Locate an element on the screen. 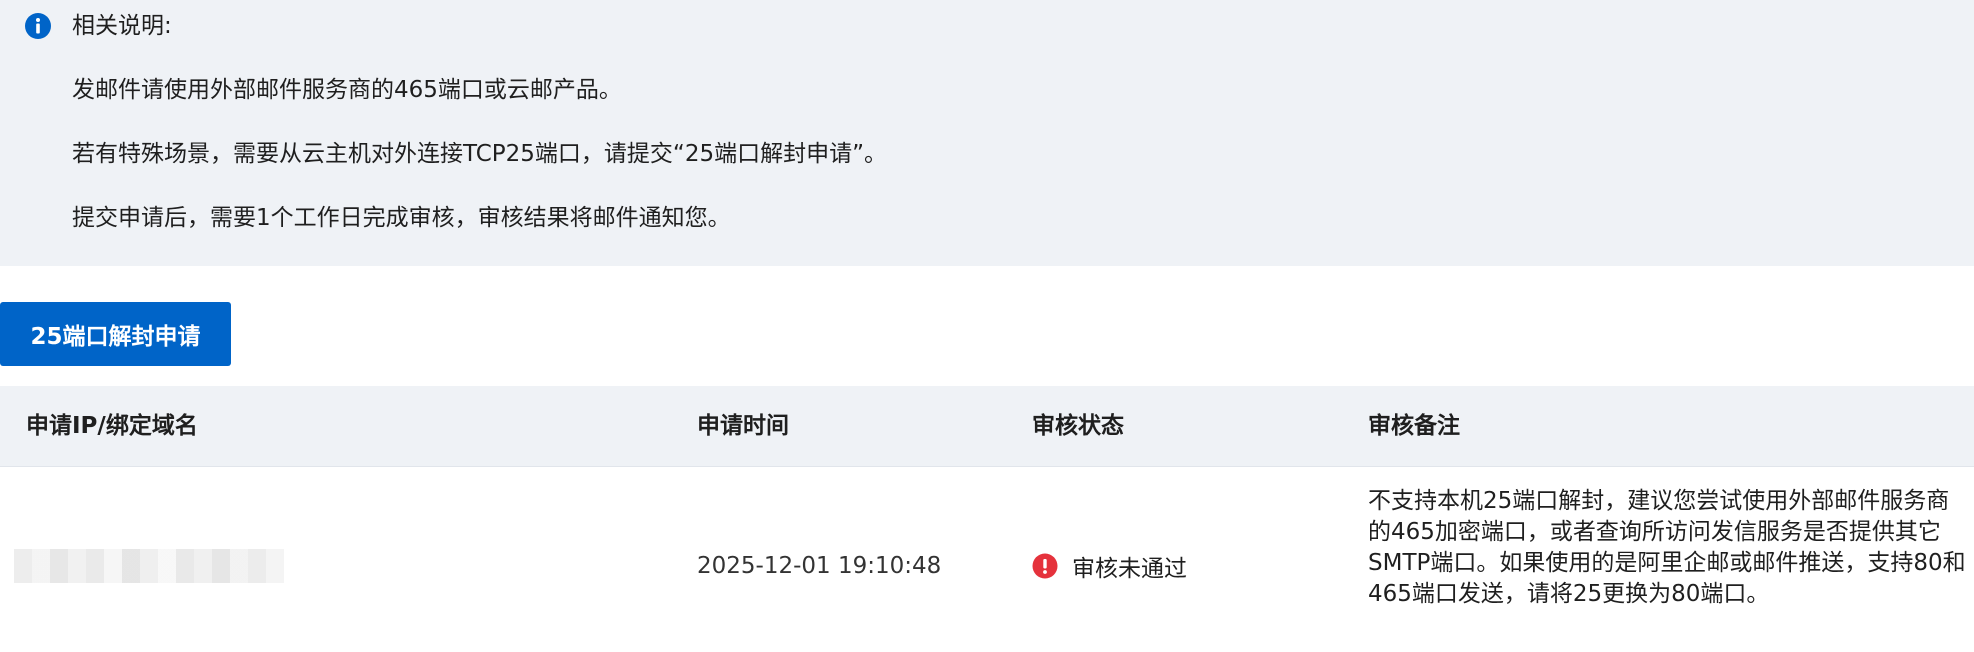  notice-title: 相关说明: is located at coordinates (122, 26).